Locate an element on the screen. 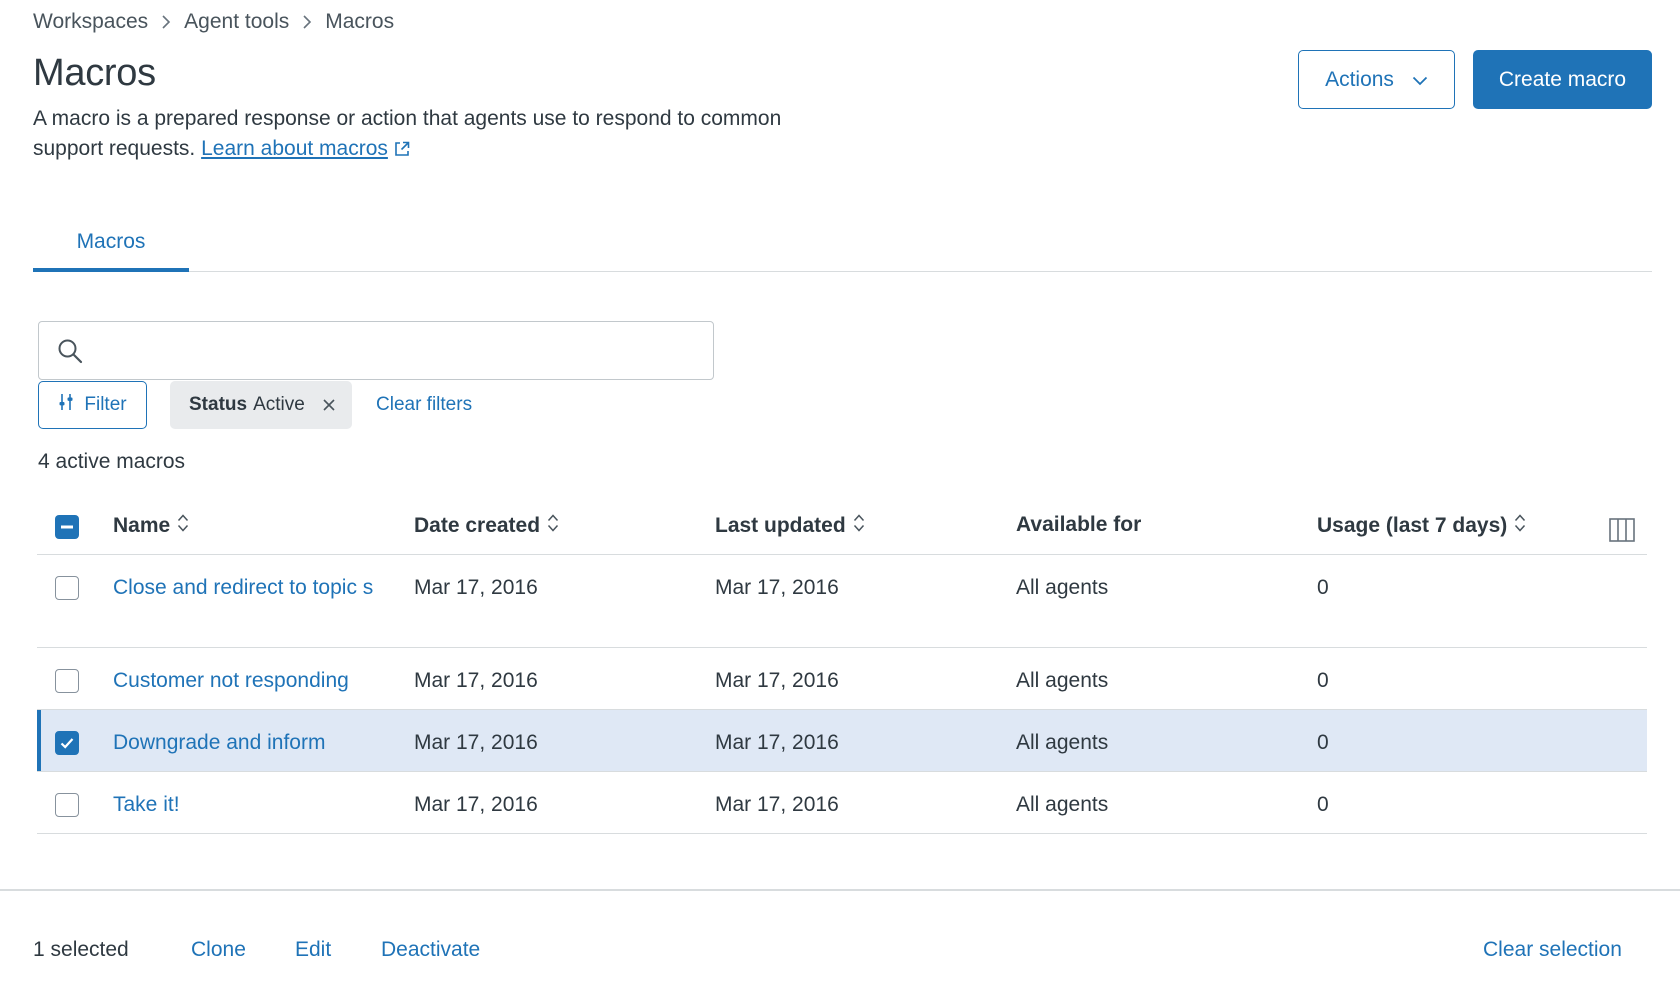  column-header-label: Usage (last 7 days) is located at coordinates (1412, 525).